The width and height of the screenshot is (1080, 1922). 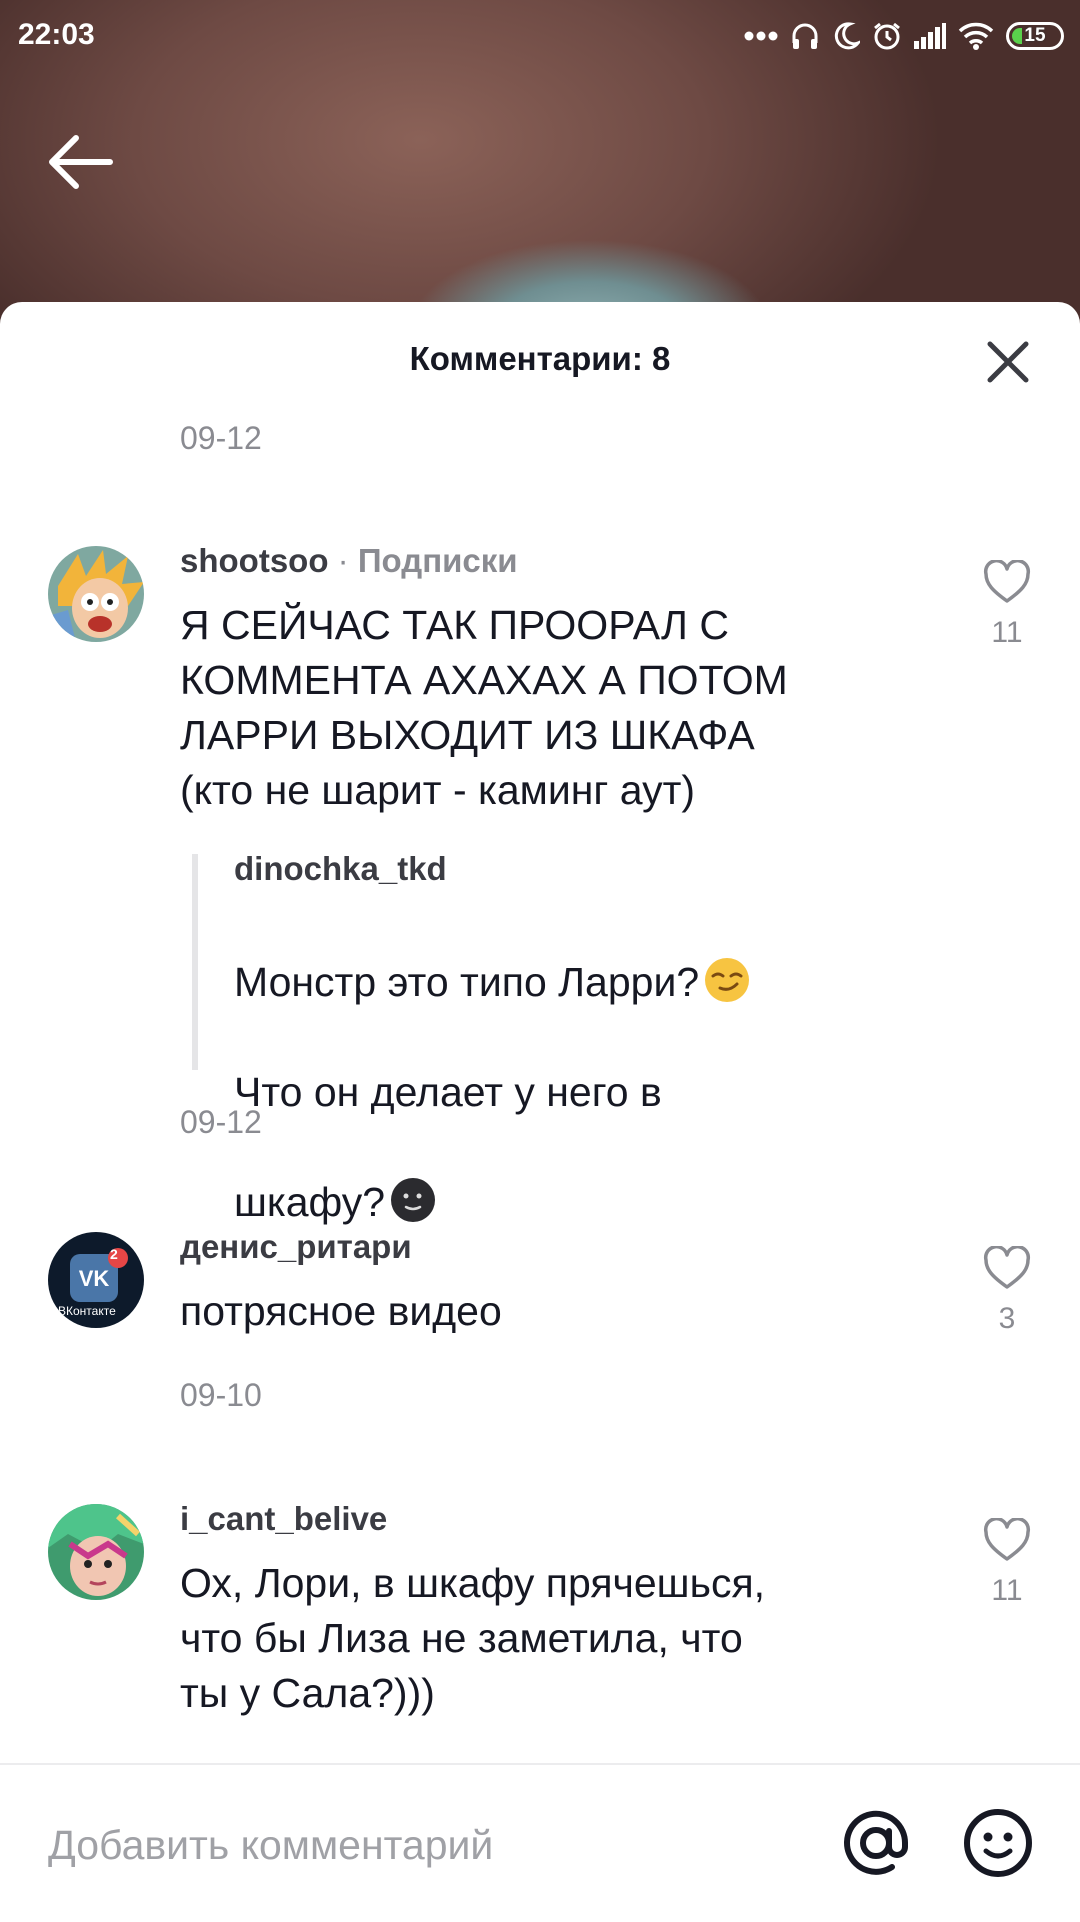 What do you see at coordinates (413, 1200) in the screenshot?
I see `new-moon-face-emoji-icon` at bounding box center [413, 1200].